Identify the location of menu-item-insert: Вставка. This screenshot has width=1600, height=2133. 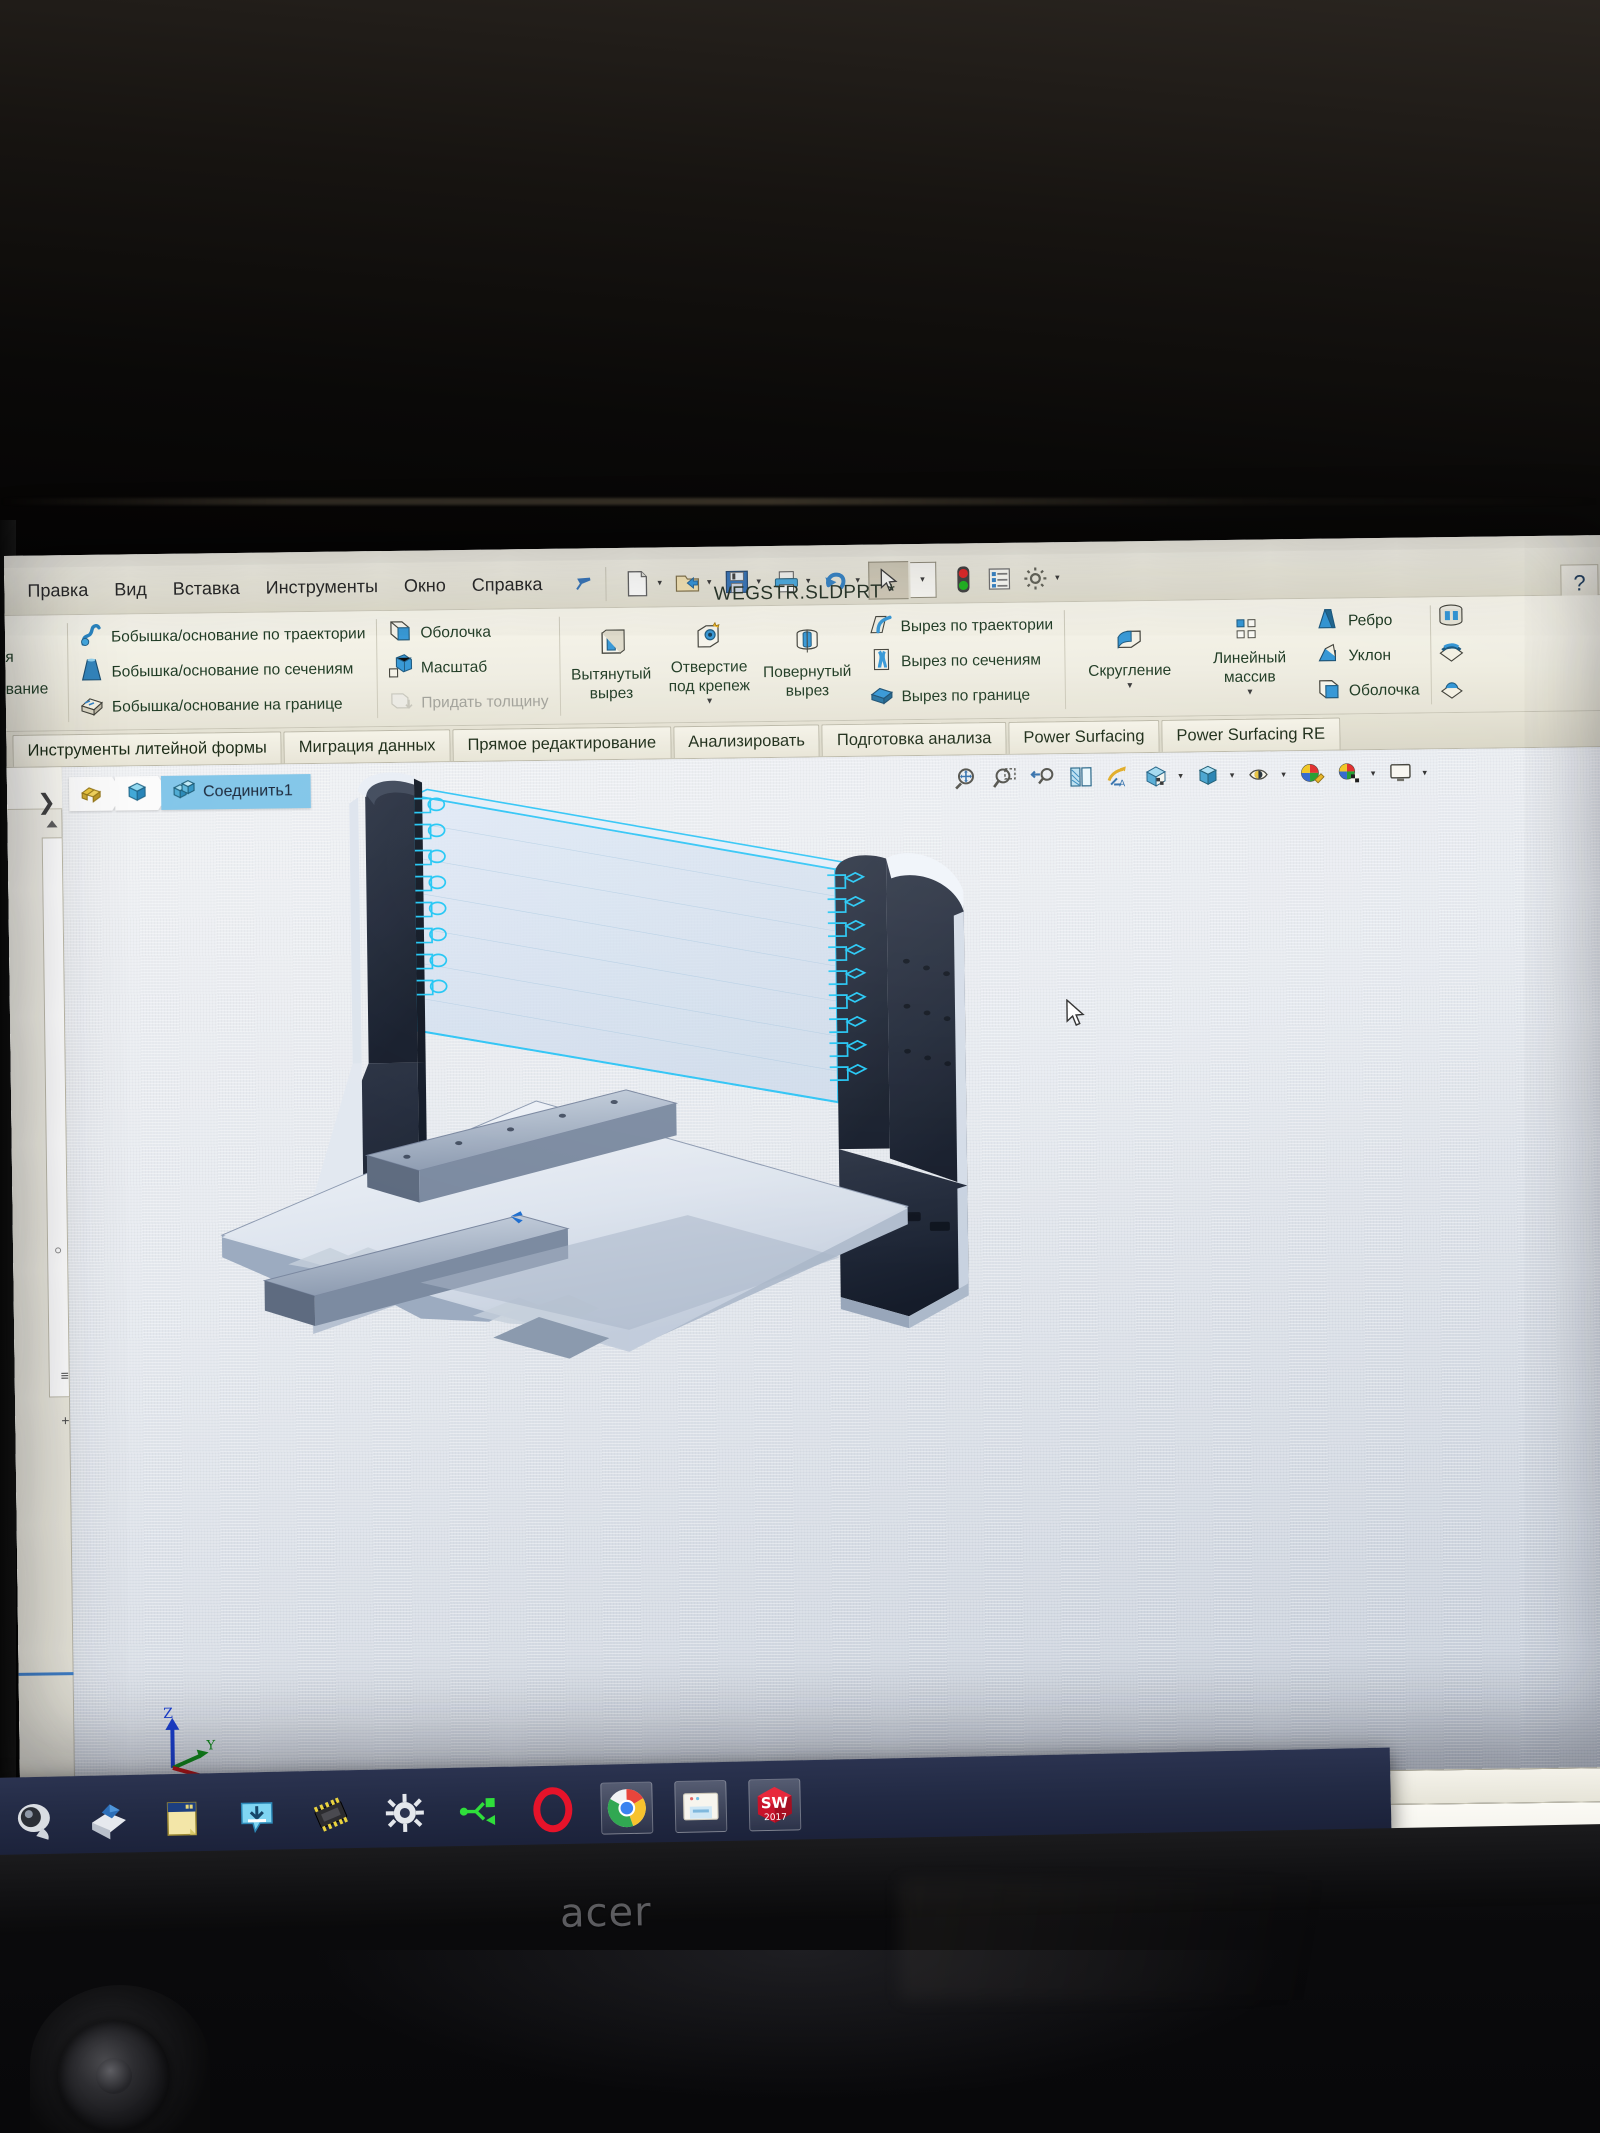
(206, 589).